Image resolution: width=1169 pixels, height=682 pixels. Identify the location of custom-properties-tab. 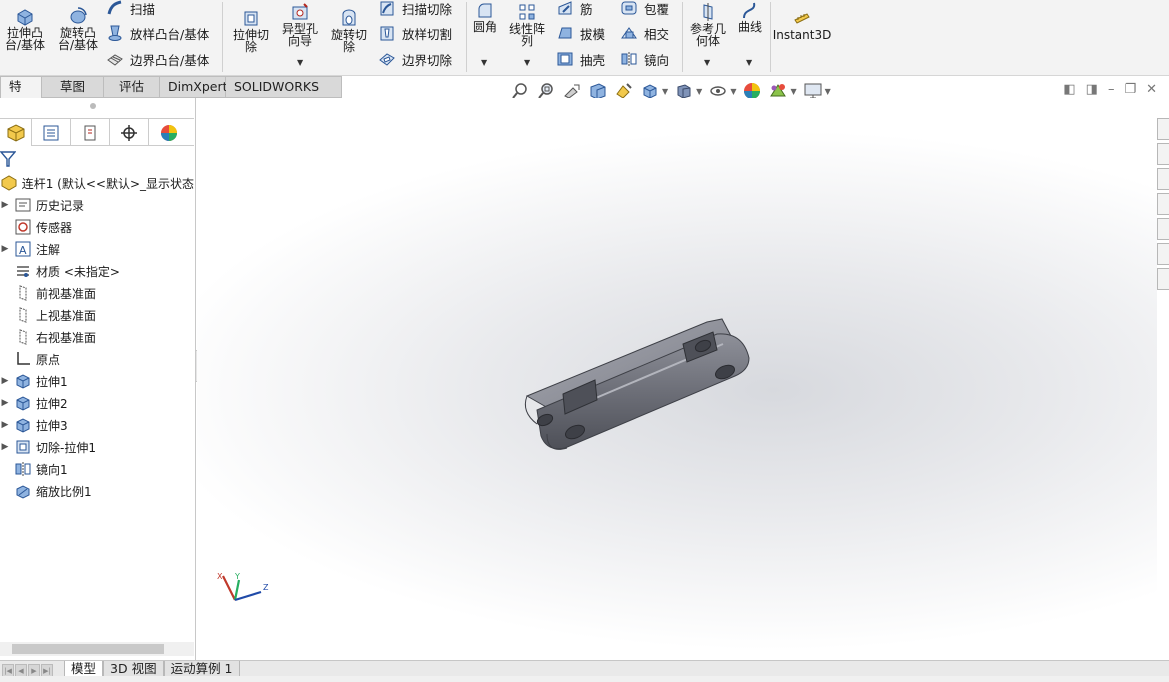
(1163, 254).